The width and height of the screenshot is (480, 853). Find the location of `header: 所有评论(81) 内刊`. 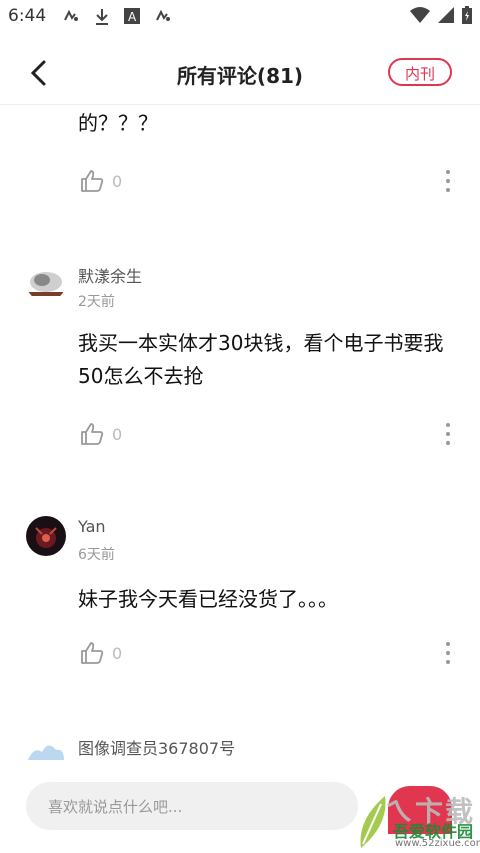

header: 所有评论(81) 内刊 is located at coordinates (240, 74).